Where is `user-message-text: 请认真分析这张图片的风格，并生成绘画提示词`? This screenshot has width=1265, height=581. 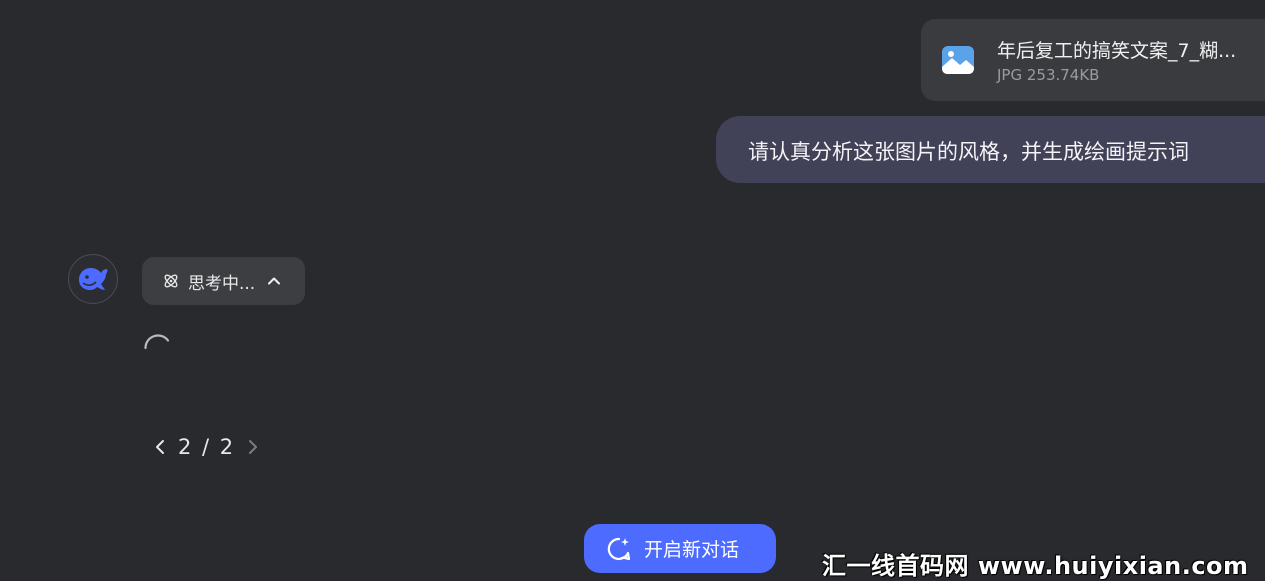
user-message-text: 请认真分析这张图片的风格，并生成绘画提示词 is located at coordinates (968, 152).